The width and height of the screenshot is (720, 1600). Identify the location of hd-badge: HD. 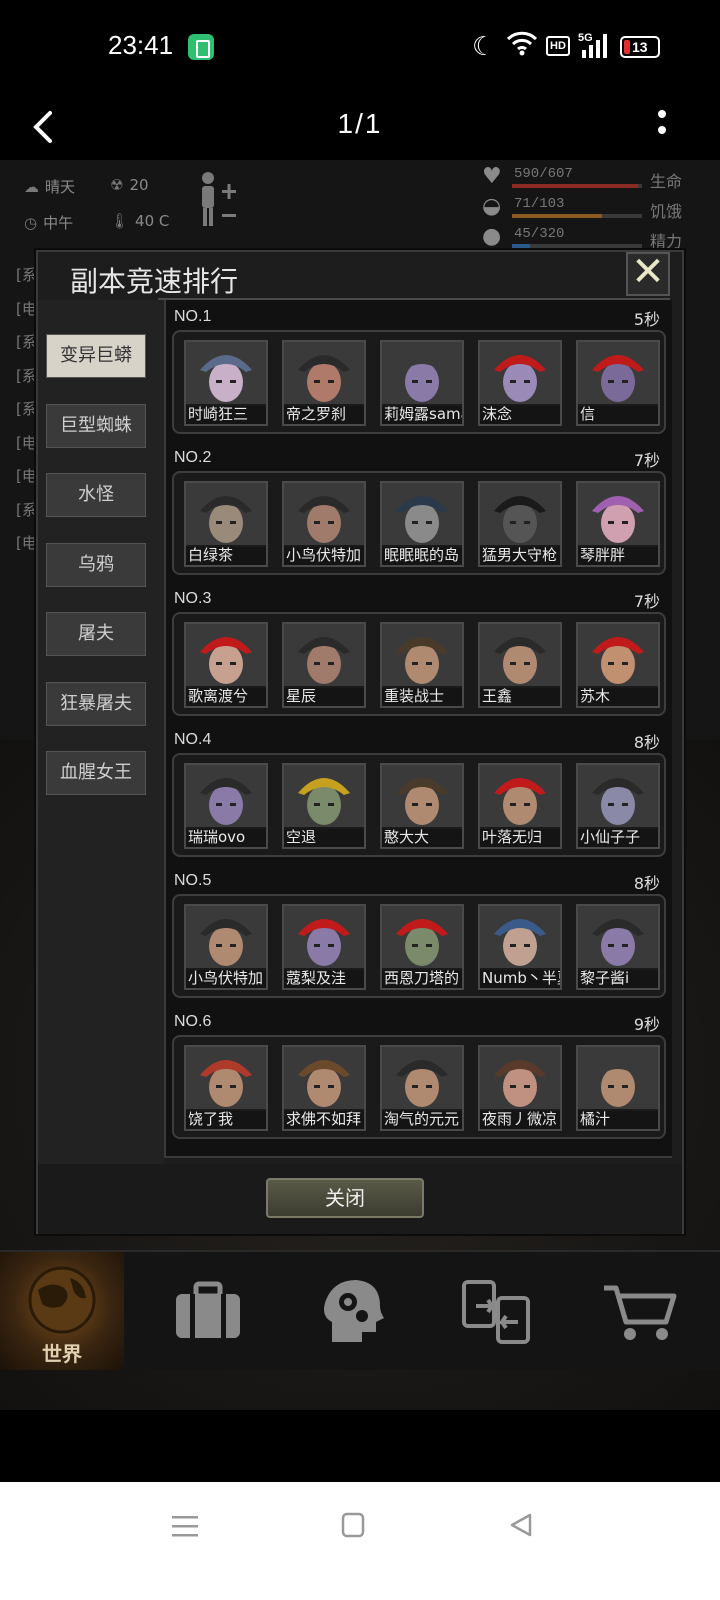
(558, 46).